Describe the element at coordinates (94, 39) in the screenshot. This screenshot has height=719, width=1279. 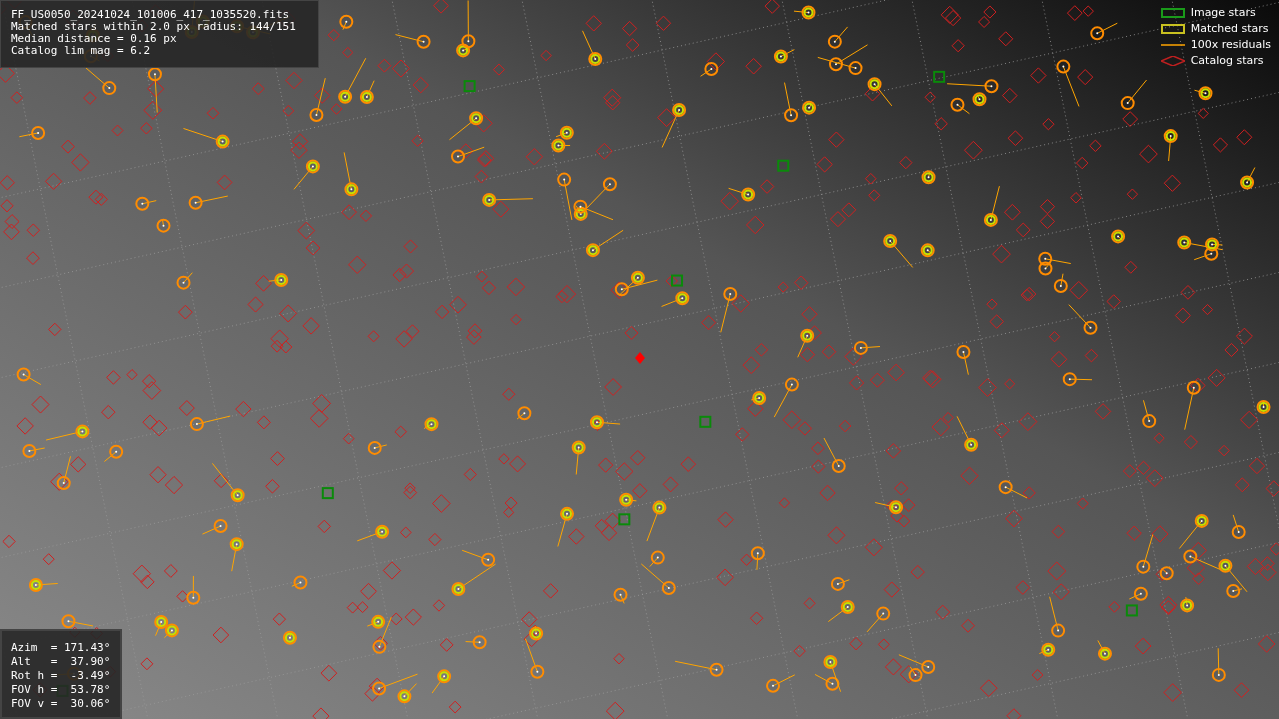
I see `info-text: Median distance = 0.16 px` at that location.